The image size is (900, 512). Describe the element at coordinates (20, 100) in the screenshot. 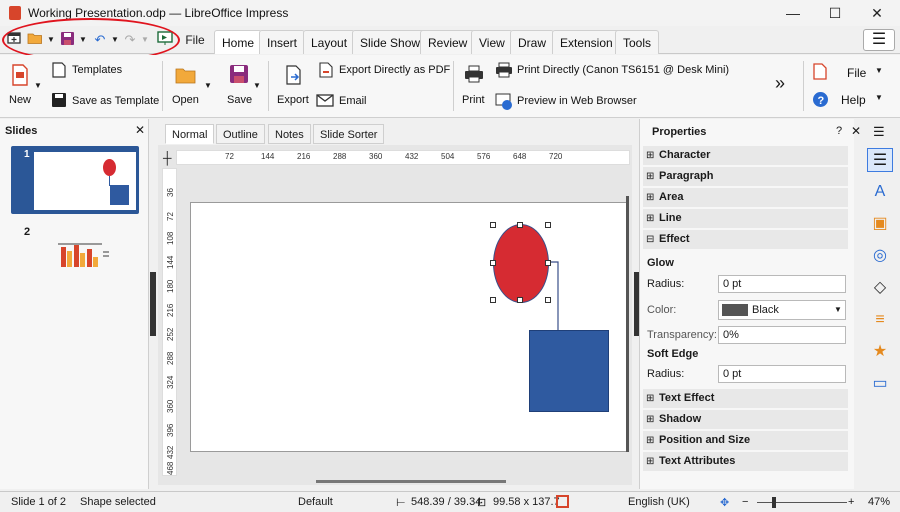

I see `new-button: New` at that location.